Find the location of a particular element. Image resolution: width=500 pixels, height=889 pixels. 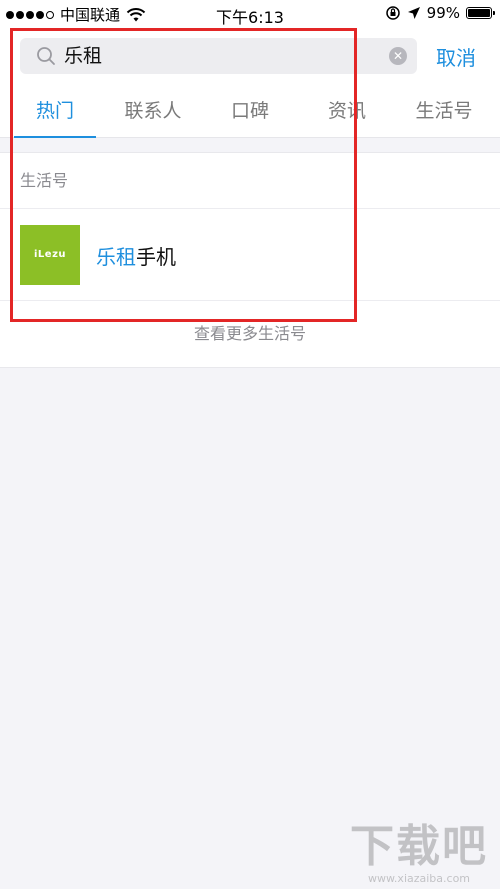

battery-percent: 99% is located at coordinates (443, 13).